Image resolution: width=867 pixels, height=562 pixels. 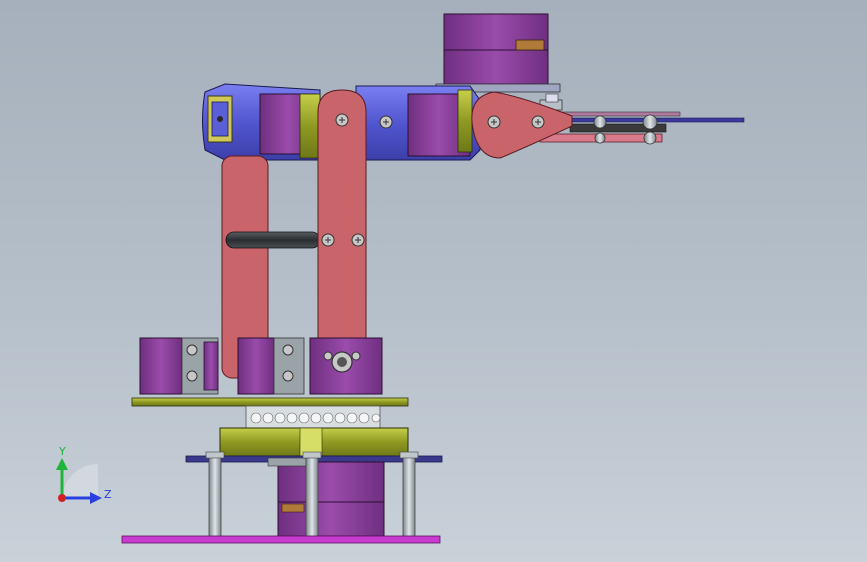 I want to click on base-servo-right, so click(x=346, y=366).